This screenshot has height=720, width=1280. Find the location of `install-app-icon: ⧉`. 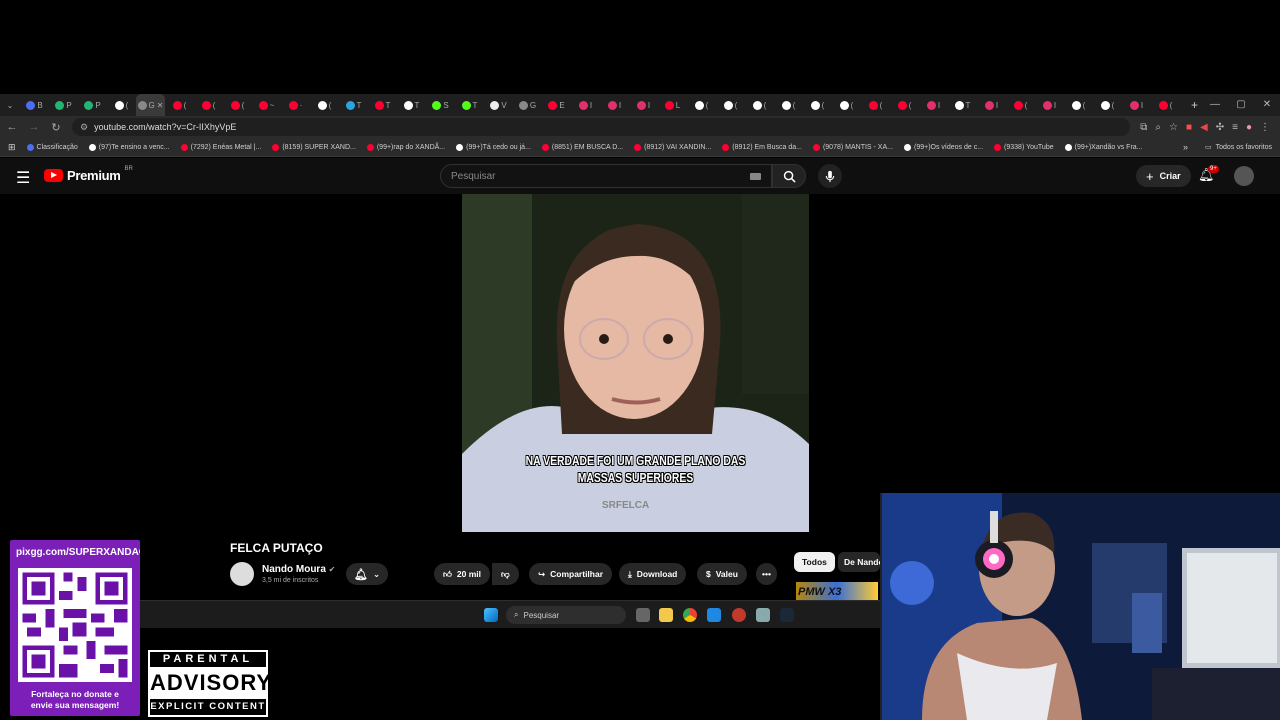

install-app-icon: ⧉ is located at coordinates (1143, 127).